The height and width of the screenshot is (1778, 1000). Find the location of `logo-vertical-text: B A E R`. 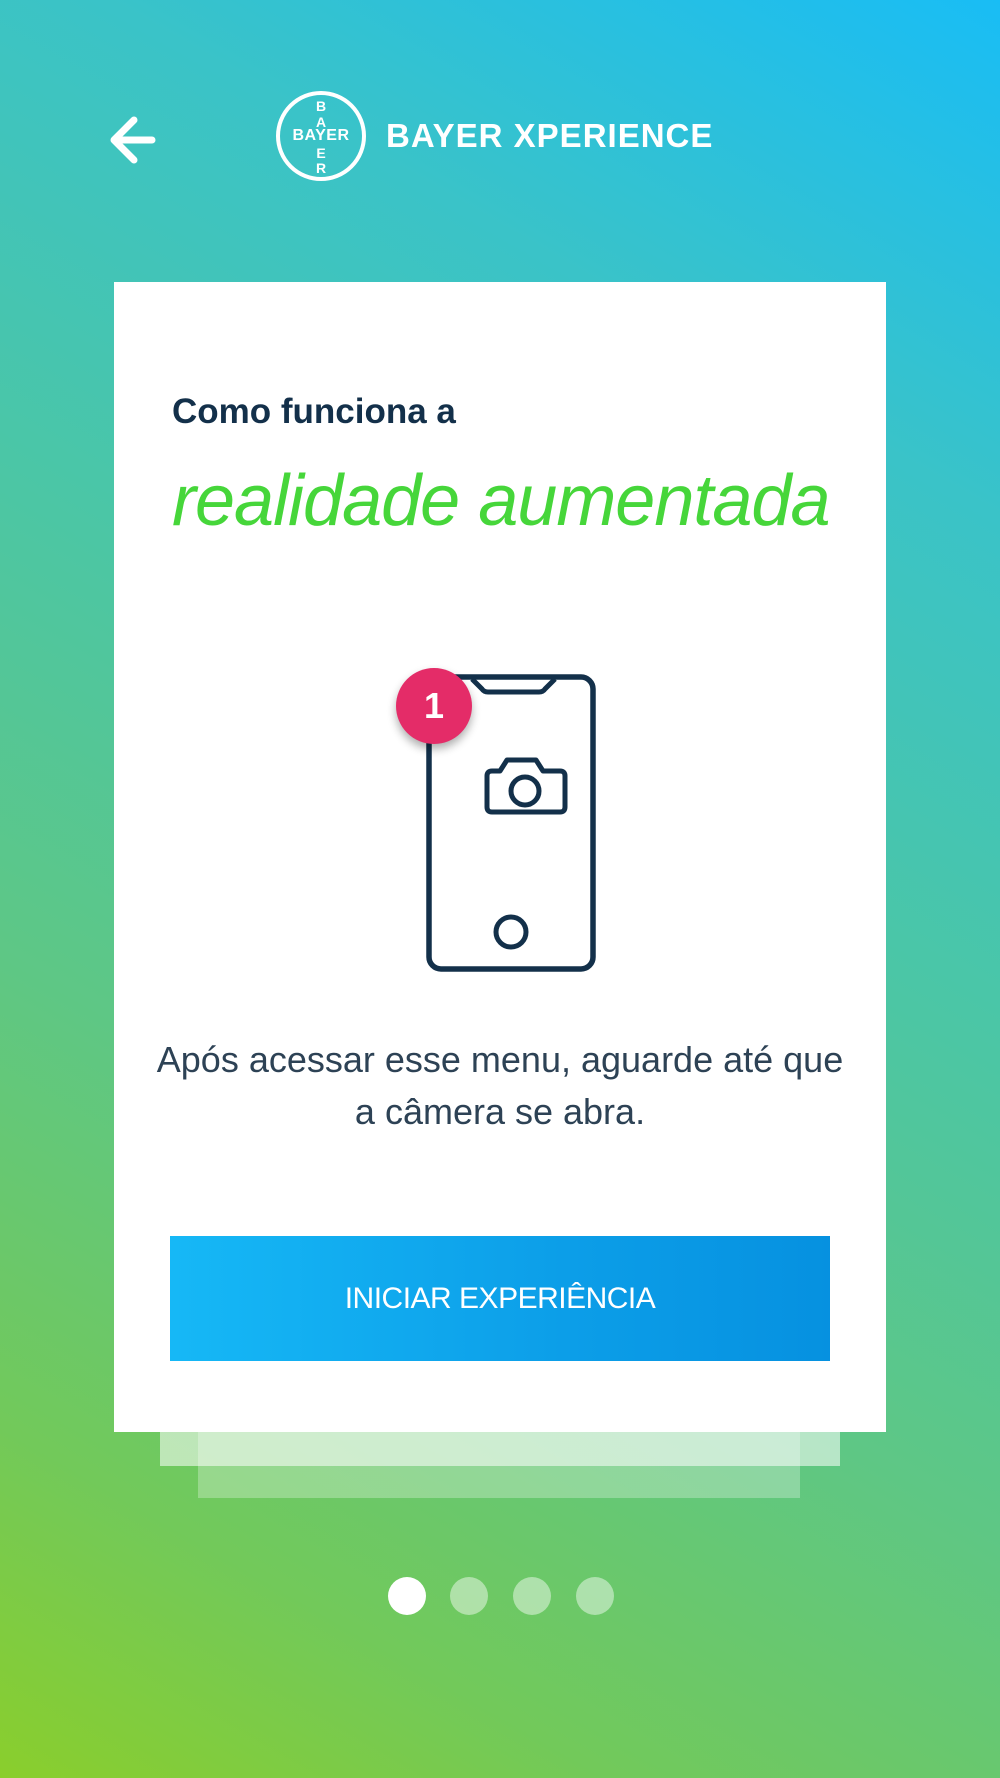

logo-vertical-text: B A E R is located at coordinates (321, 137).